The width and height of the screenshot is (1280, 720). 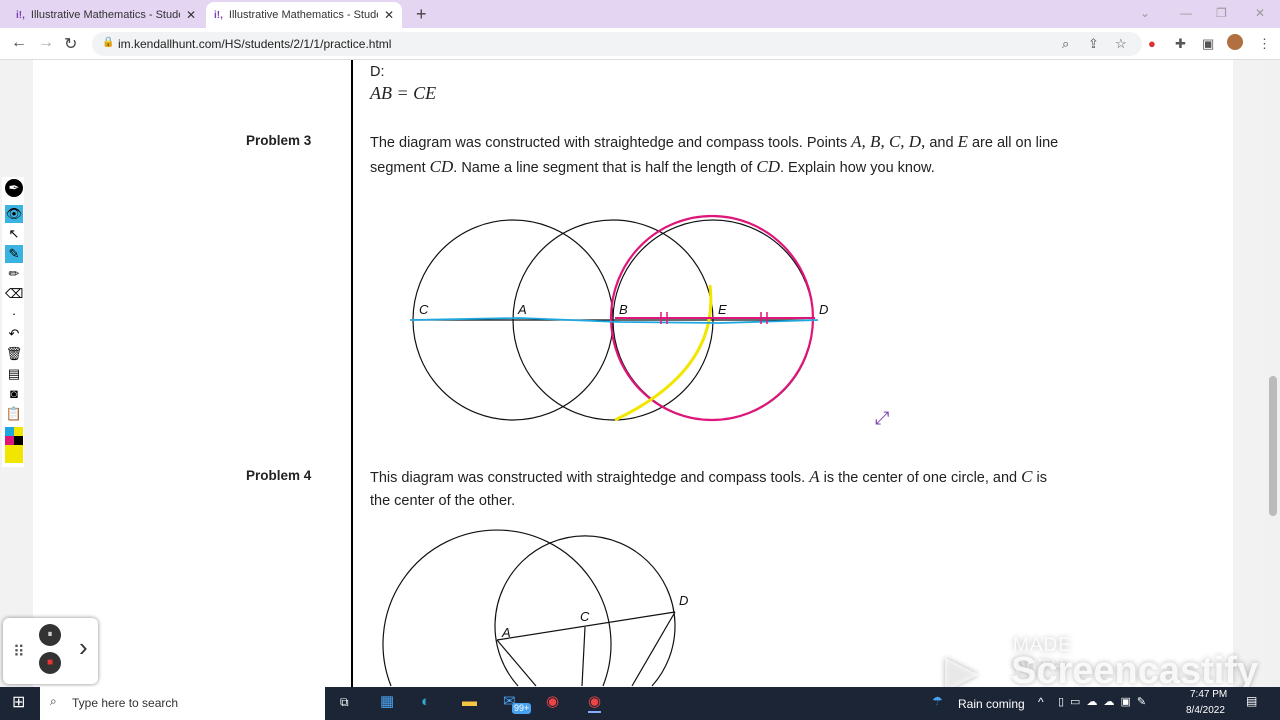 What do you see at coordinates (1041, 702) in the screenshot?
I see `tray-chevron-icon: ^` at bounding box center [1041, 702].